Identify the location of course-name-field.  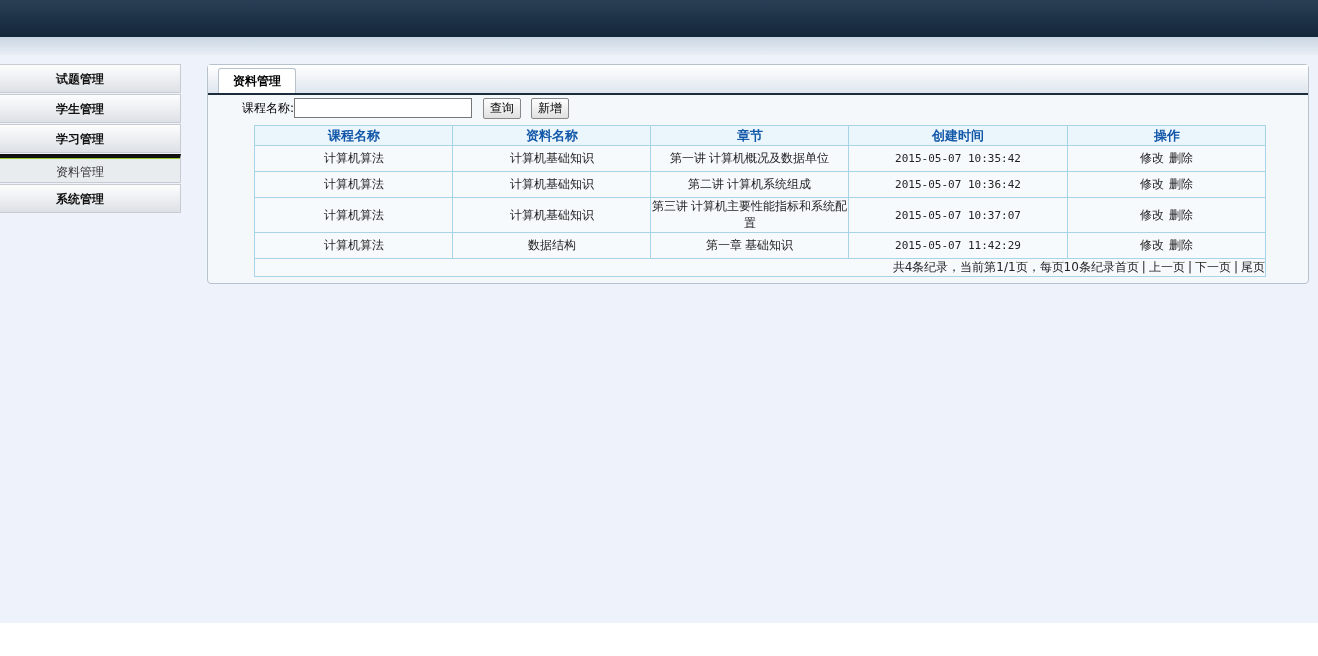
(383, 108).